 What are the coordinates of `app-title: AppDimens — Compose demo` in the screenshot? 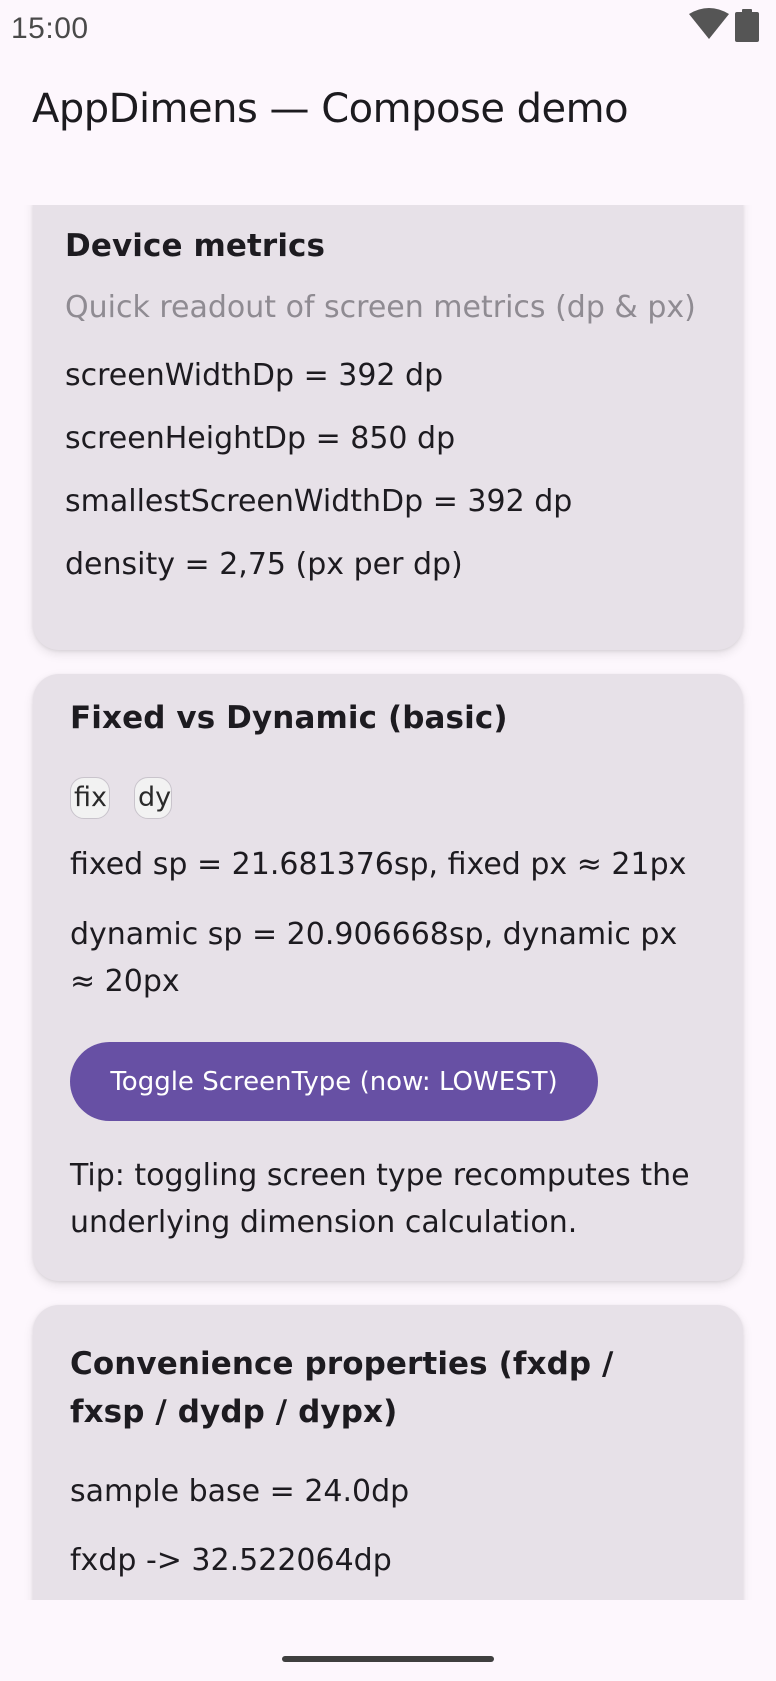 It's located at (330, 109).